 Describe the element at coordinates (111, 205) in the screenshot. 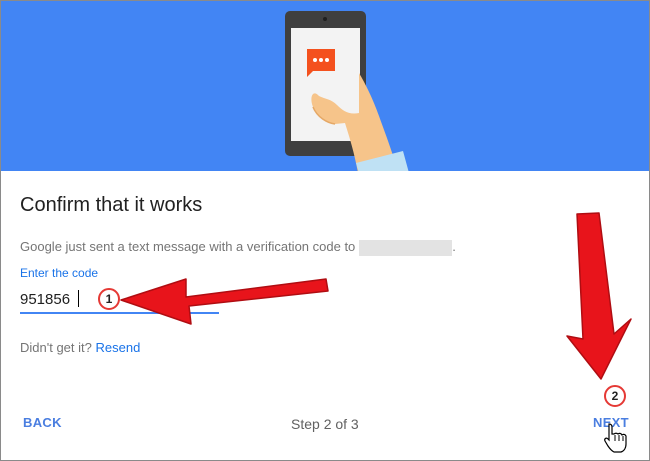

I see `page-title: Confirm that it works` at that location.